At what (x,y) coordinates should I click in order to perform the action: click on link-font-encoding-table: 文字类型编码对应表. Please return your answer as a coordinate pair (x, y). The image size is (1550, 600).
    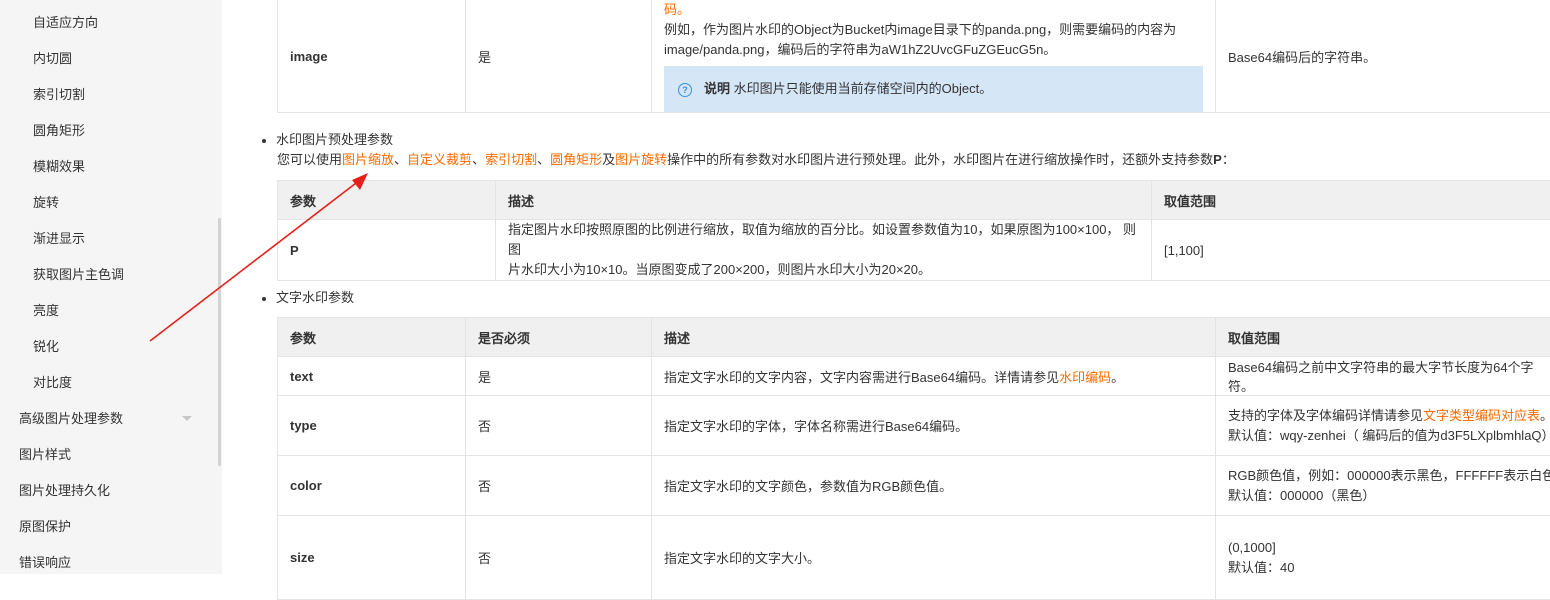
    Looking at the image, I should click on (1481, 415).